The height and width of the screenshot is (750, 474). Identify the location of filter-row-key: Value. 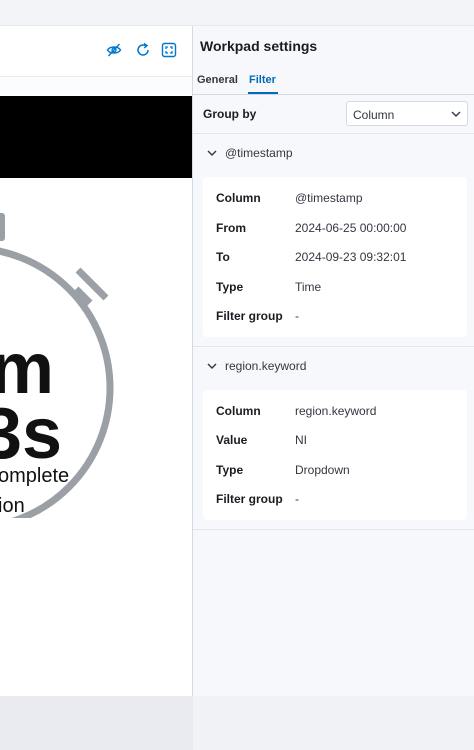
(232, 440).